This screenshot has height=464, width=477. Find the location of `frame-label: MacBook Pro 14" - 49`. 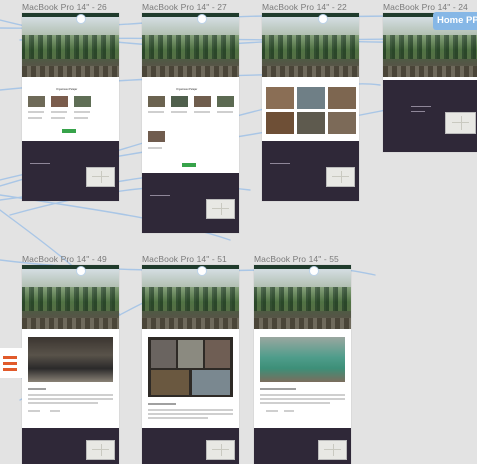

frame-label: MacBook Pro 14" - 49 is located at coordinates (64, 259).